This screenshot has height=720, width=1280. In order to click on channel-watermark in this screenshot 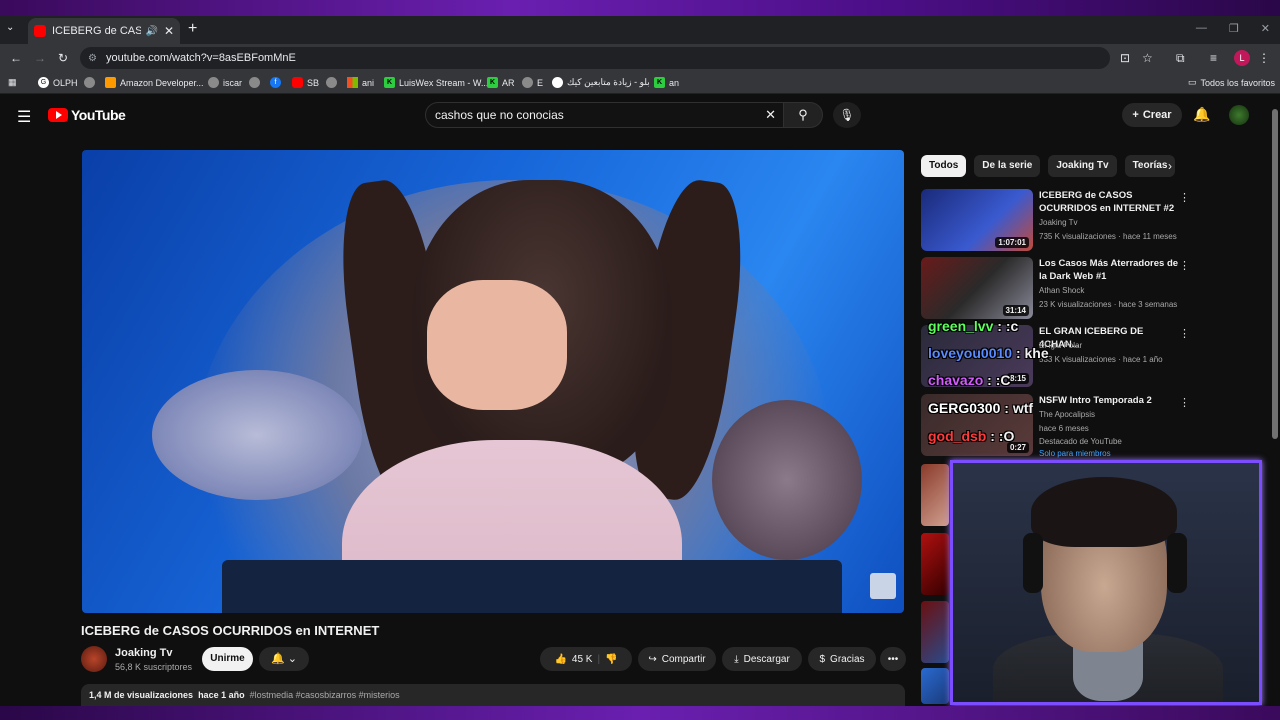, I will do `click(883, 586)`.